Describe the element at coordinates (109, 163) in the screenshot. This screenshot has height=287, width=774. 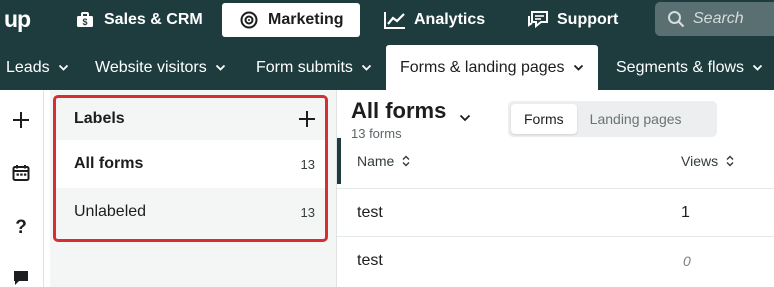
I see `label-name: All forms` at that location.